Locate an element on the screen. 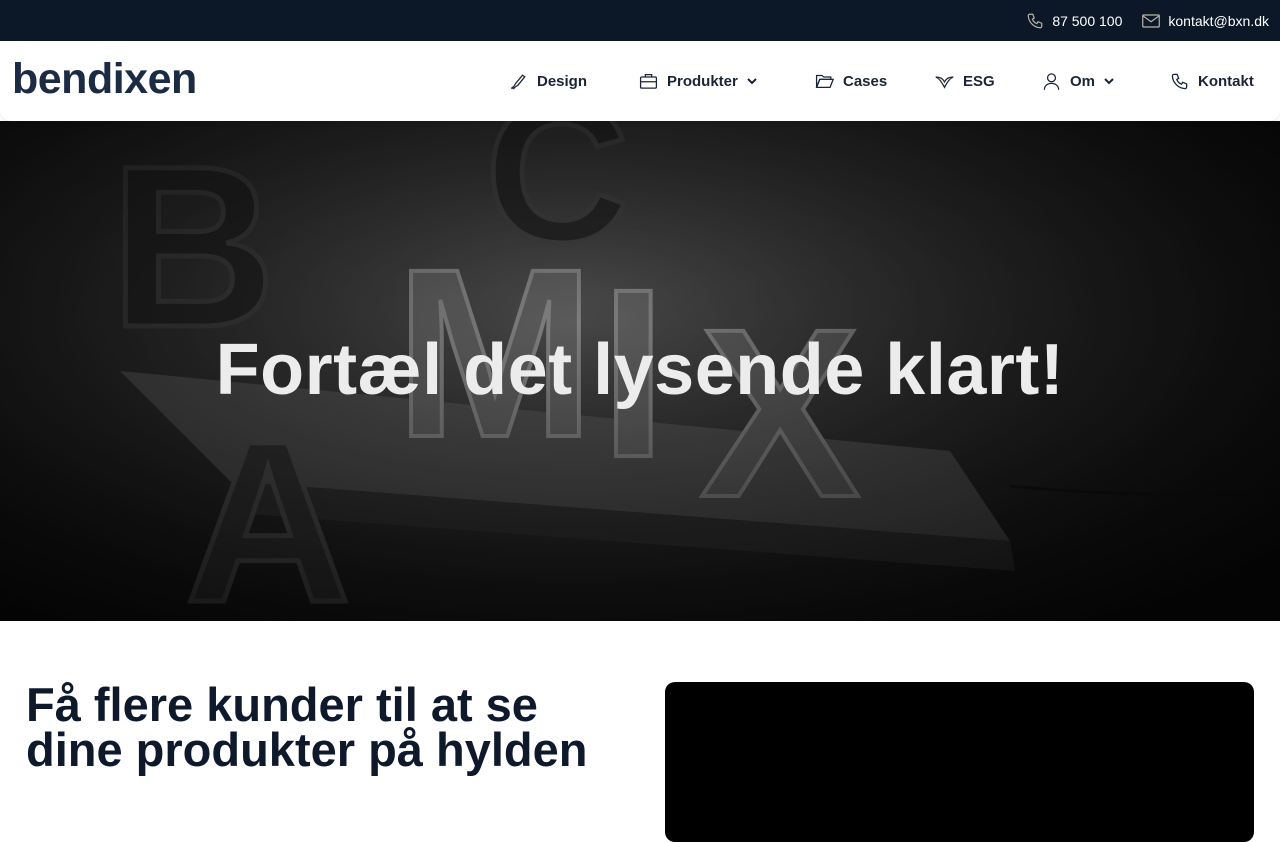 This screenshot has height=842, width=1280. topbar-phone-link: 87 500 100 is located at coordinates (1074, 21).